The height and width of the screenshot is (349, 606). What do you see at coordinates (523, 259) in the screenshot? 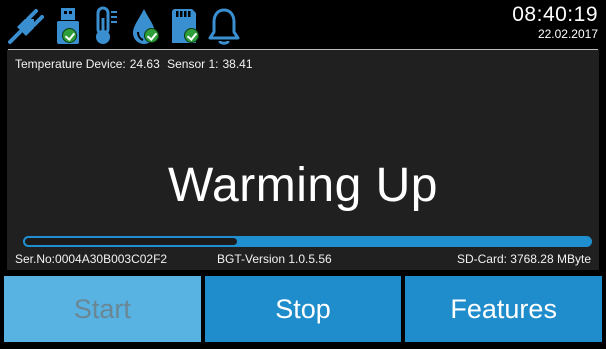
I see `sd-card-capacity: SD-Card: 3768.28 MByte` at bounding box center [523, 259].